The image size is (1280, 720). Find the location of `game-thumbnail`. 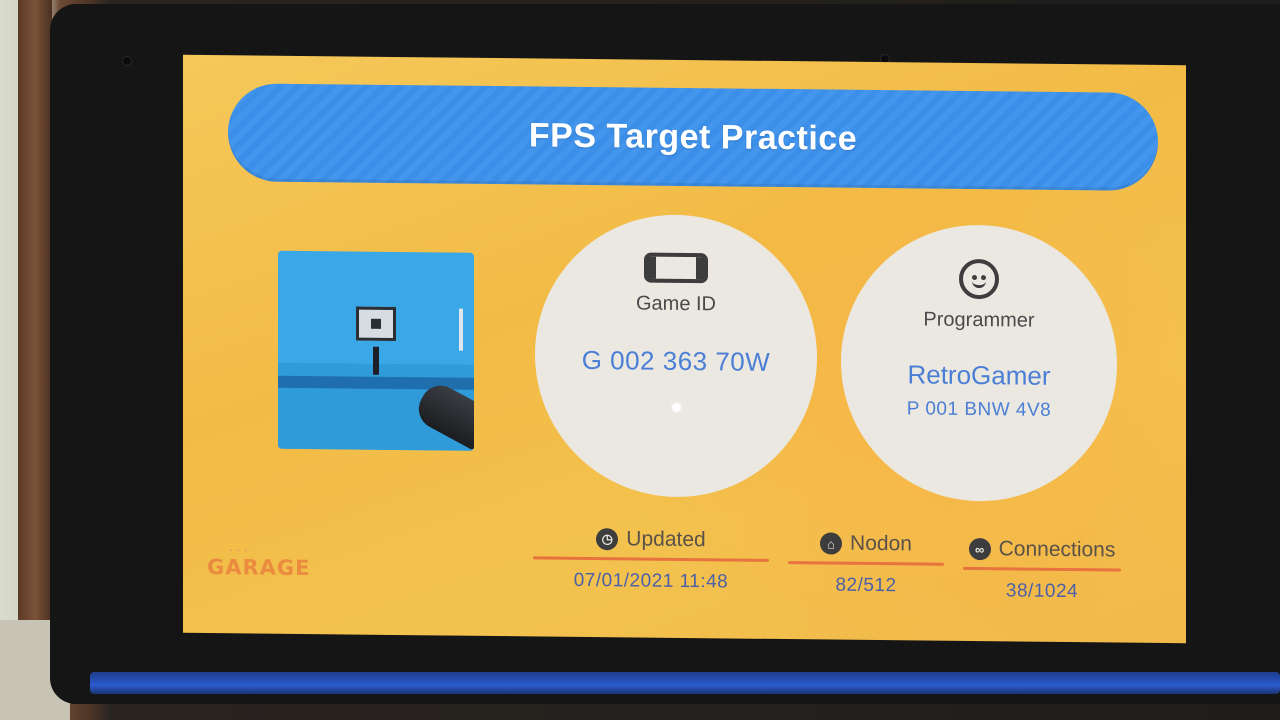

game-thumbnail is located at coordinates (376, 350).